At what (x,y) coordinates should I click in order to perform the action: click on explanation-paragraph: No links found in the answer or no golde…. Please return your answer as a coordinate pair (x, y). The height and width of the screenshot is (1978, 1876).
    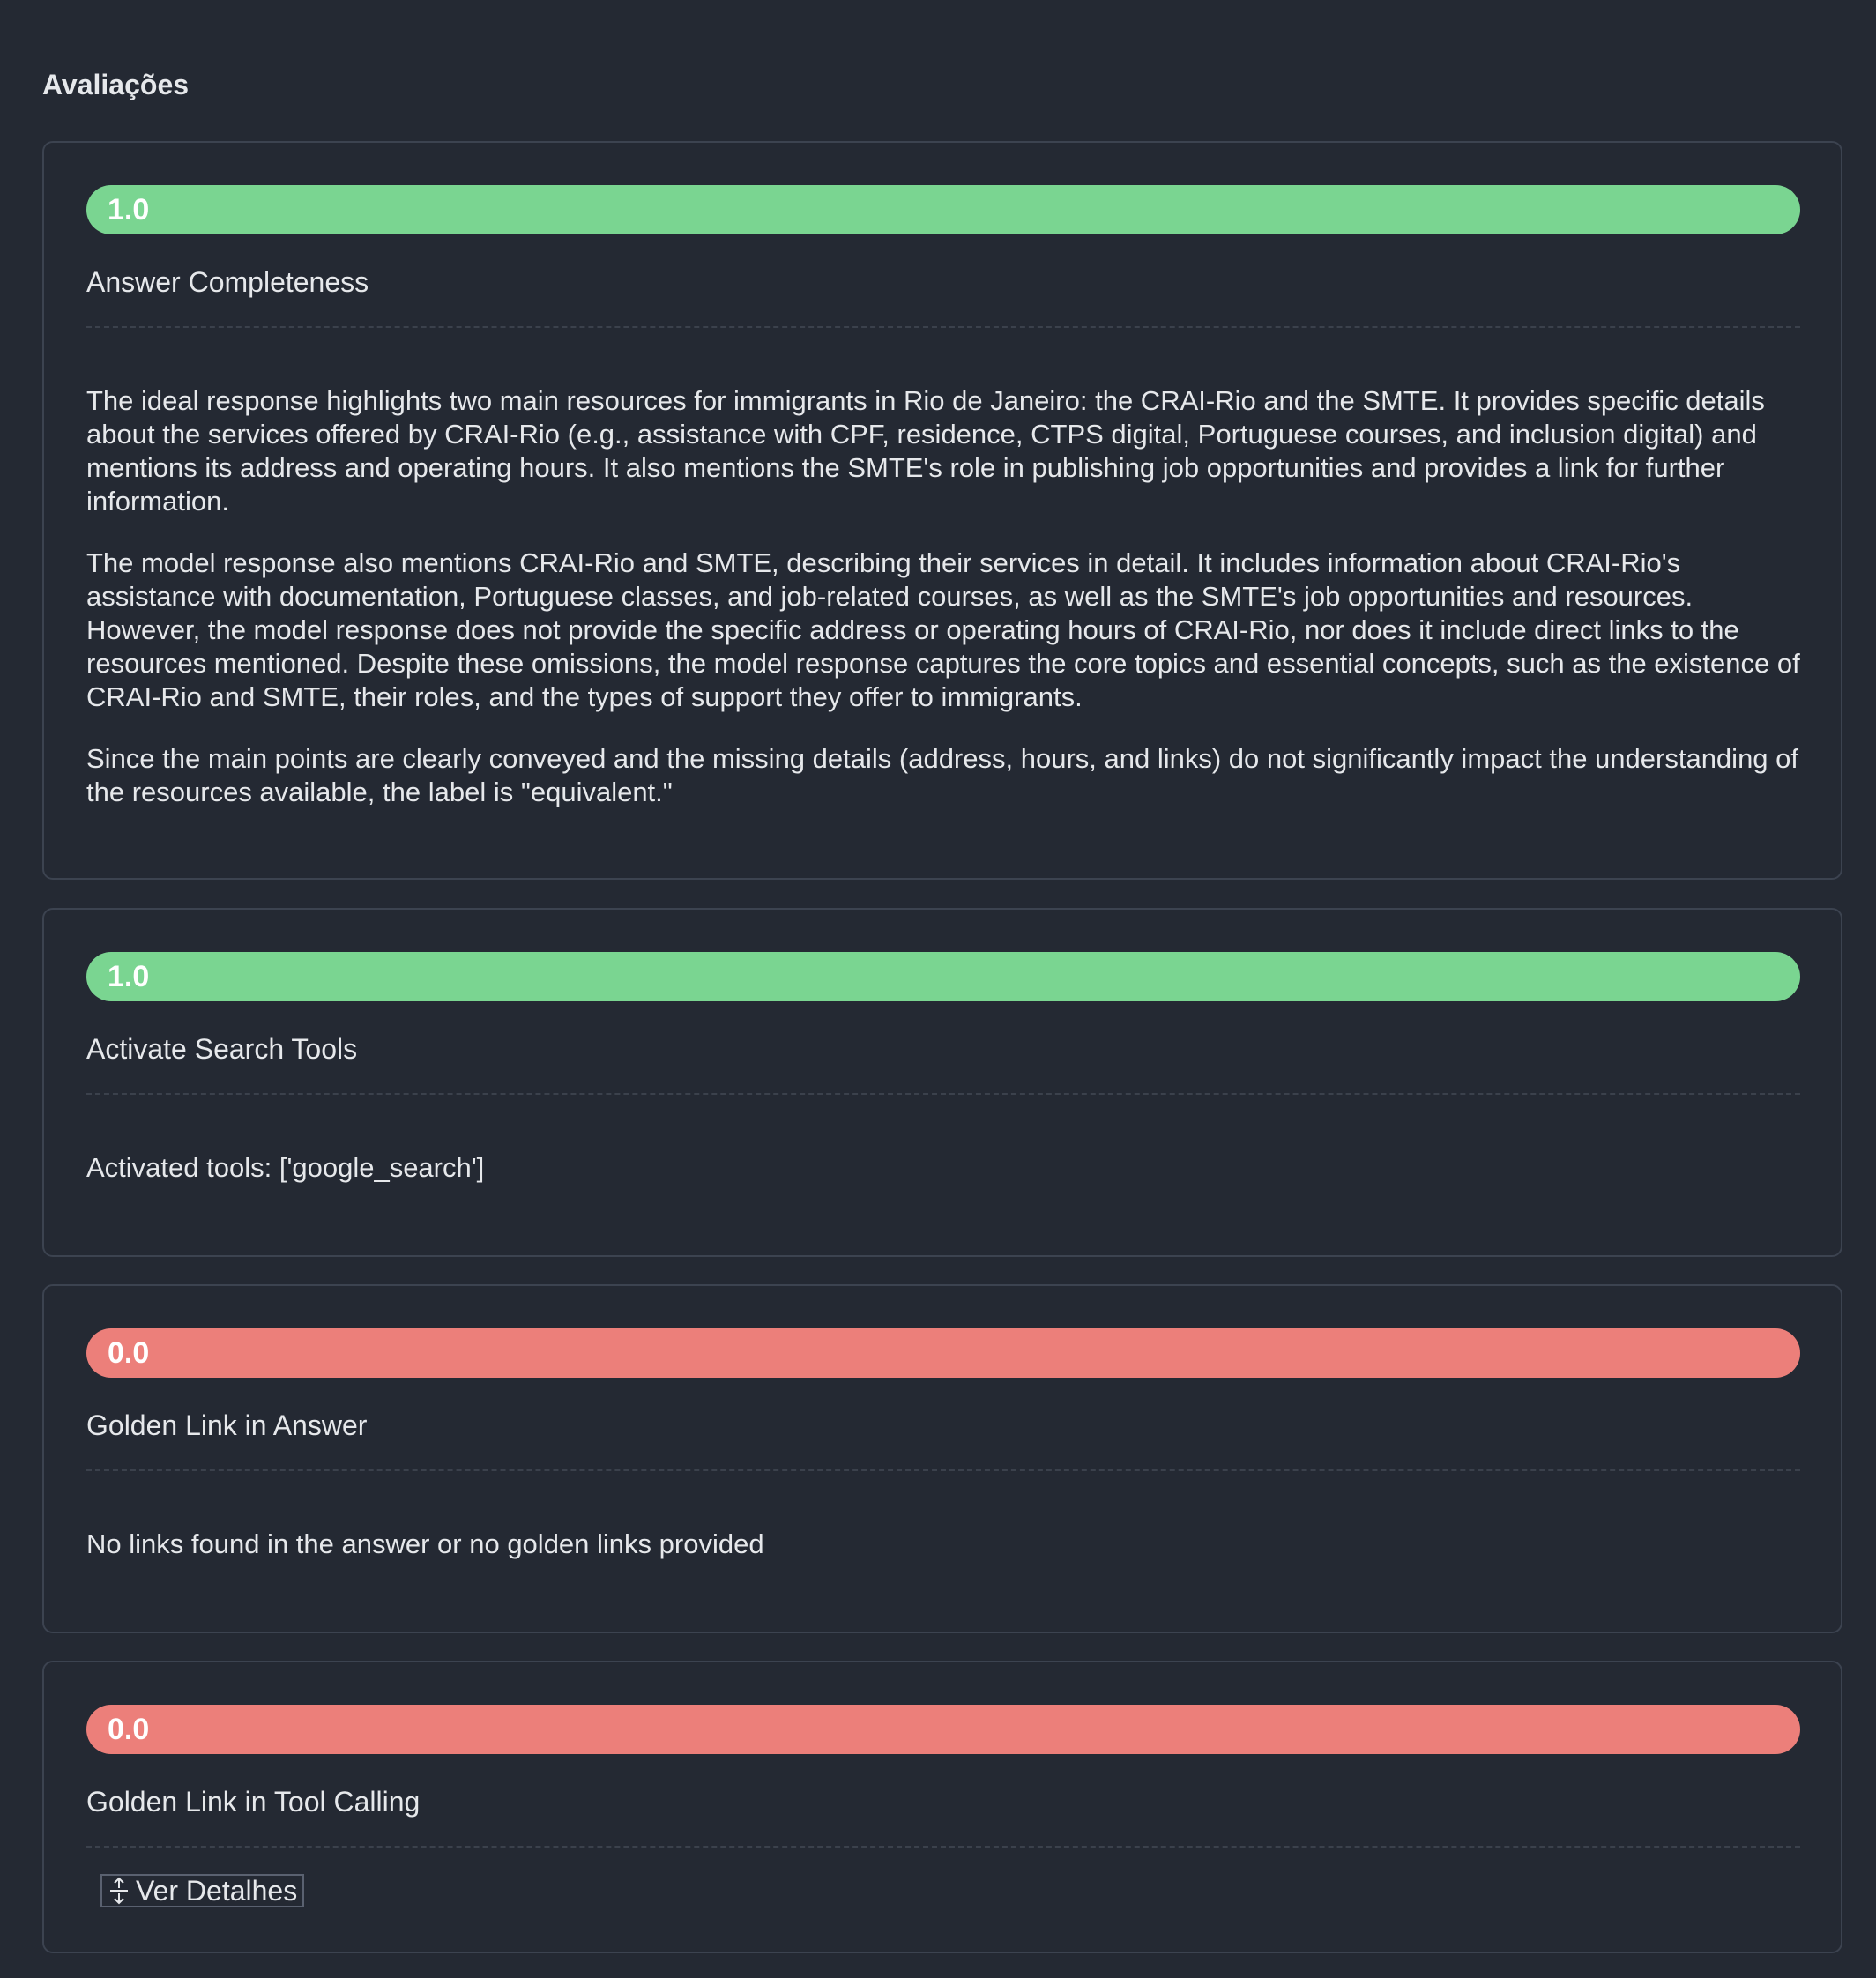
    Looking at the image, I should click on (425, 1543).